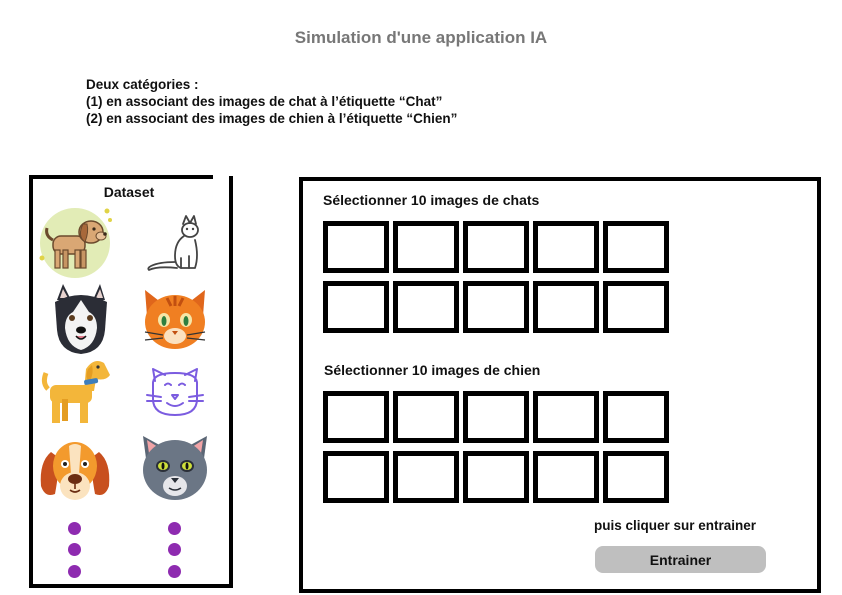  I want to click on instructions-line-1: Deux catégories :, so click(142, 84).